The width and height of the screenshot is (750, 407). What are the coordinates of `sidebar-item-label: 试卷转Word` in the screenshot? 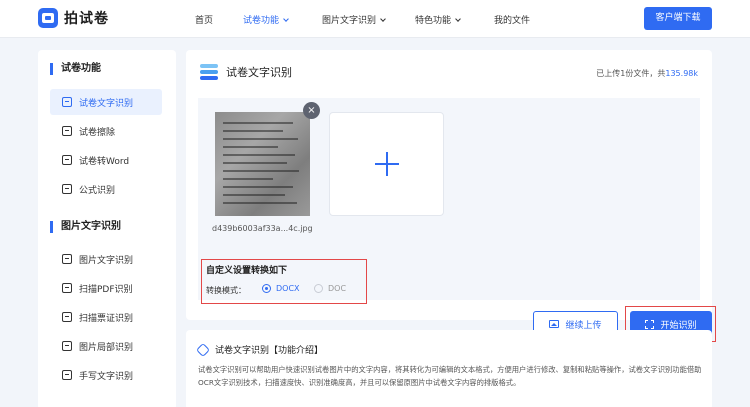 It's located at (104, 161).